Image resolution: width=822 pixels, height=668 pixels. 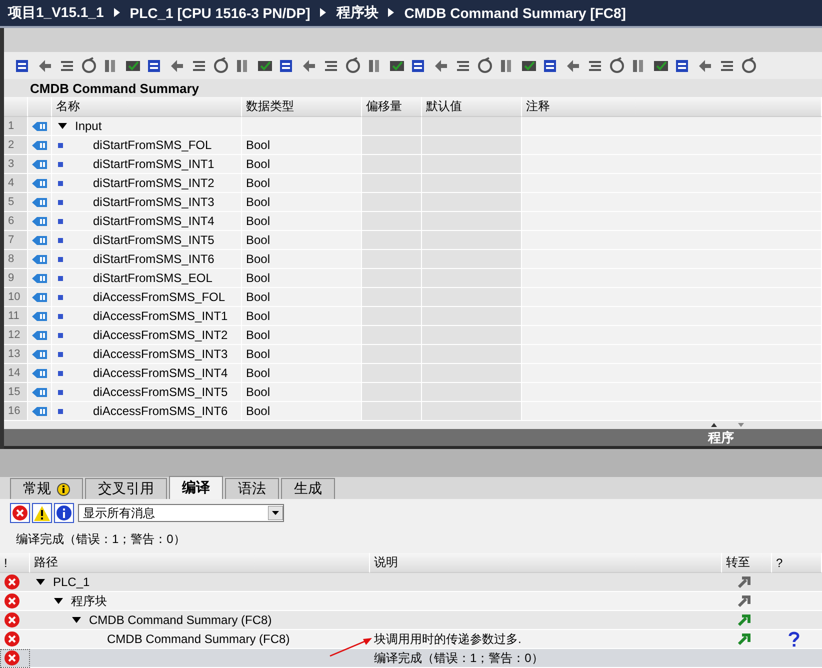 What do you see at coordinates (252, 489) in the screenshot?
I see `tab: 语法` at bounding box center [252, 489].